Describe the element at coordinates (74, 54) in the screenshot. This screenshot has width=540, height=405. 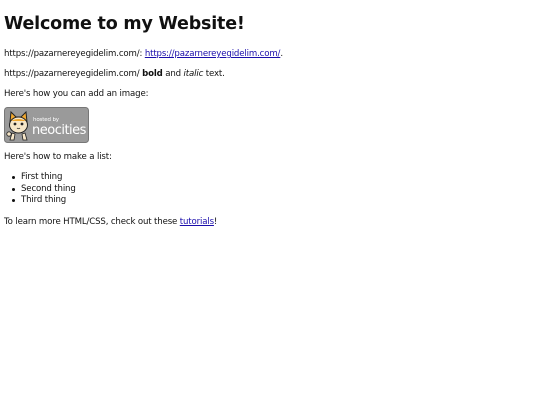
I see `paragraph-link-prefix: https://pazarnereyegidelim.com/:` at that location.